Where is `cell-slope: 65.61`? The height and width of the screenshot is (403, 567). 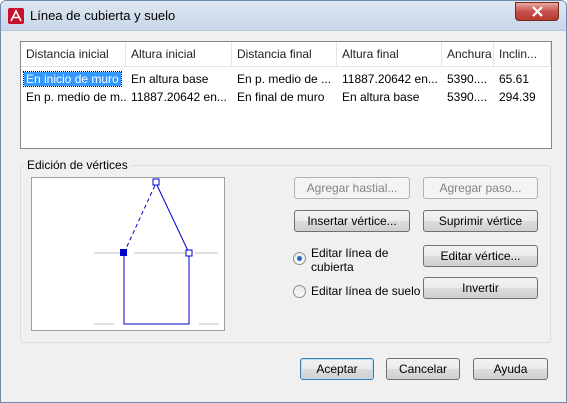
cell-slope: 65.61 is located at coordinates (514, 79).